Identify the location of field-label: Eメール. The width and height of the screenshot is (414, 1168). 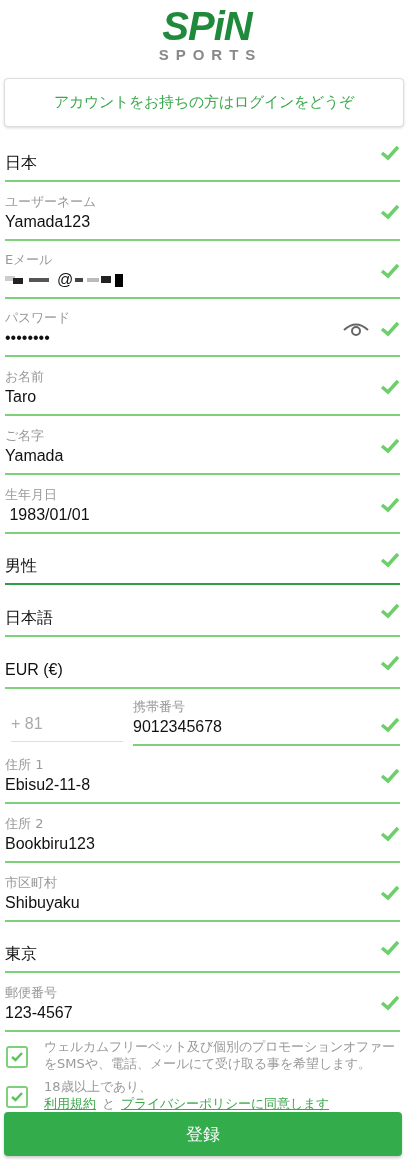
(29, 259).